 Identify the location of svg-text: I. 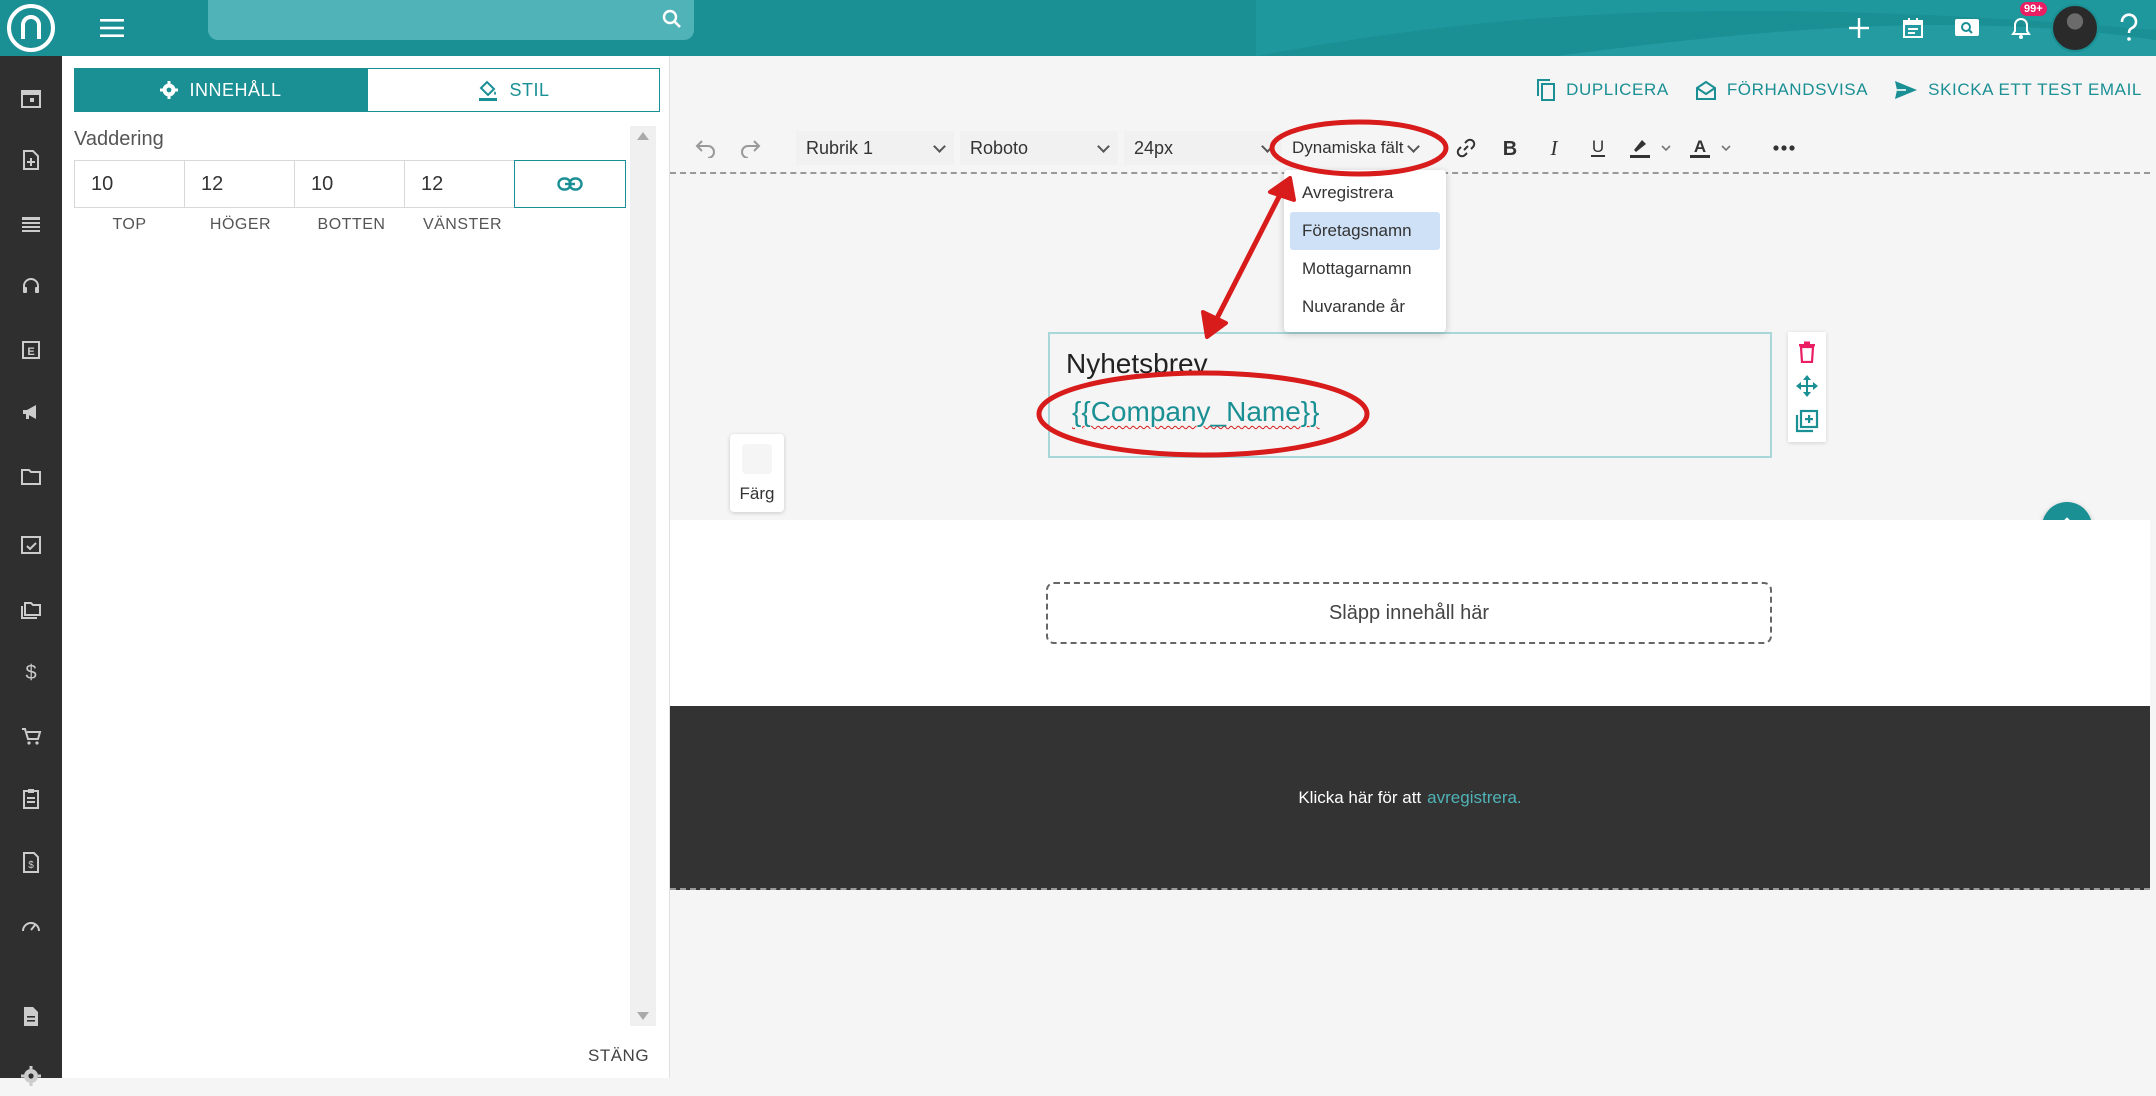
(1554, 148).